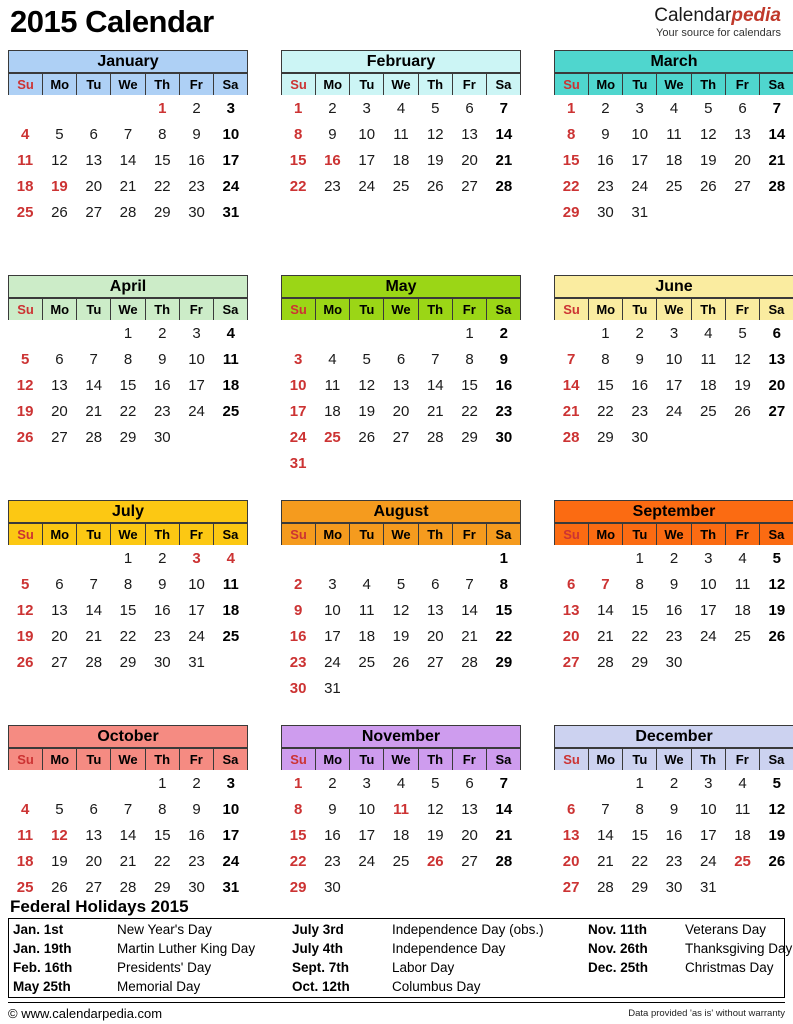 This screenshot has height=1024, width=793. Describe the element at coordinates (164, 967) in the screenshot. I see `holiday-name: Presidents' Day` at that location.